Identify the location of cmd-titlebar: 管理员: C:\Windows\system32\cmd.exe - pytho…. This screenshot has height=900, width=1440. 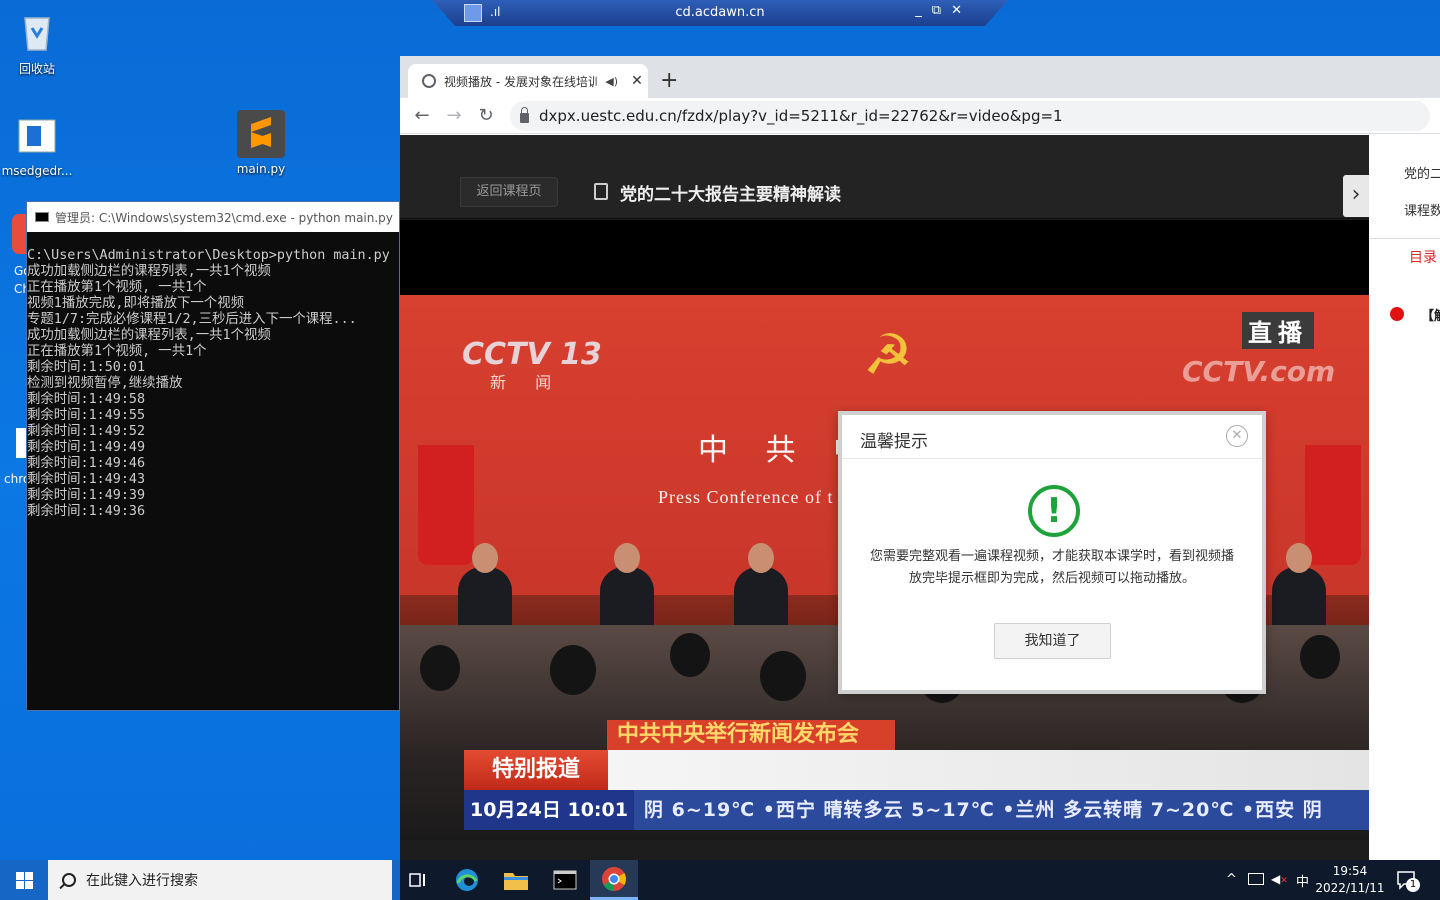
(213, 217).